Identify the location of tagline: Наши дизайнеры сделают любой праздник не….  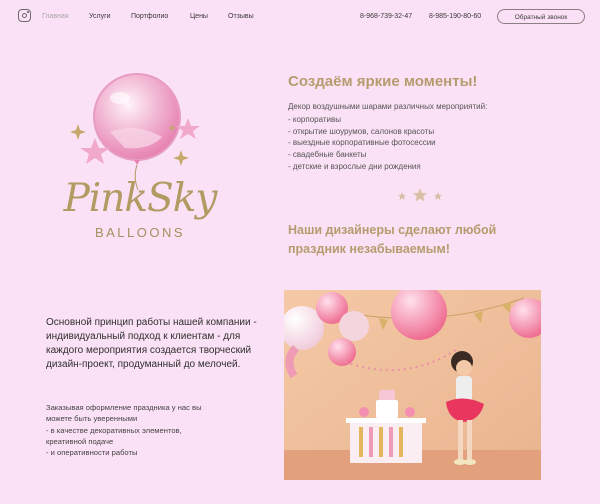
(418, 240).